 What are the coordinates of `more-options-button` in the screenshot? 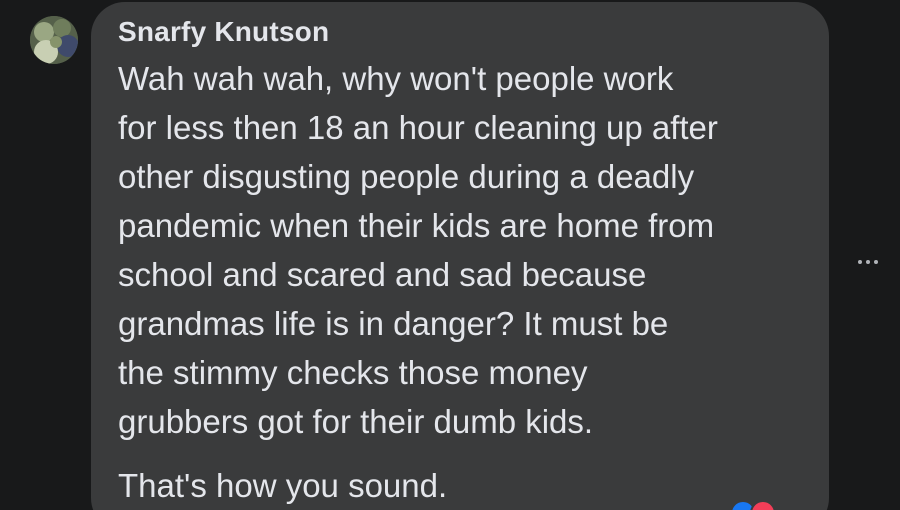 It's located at (868, 262).